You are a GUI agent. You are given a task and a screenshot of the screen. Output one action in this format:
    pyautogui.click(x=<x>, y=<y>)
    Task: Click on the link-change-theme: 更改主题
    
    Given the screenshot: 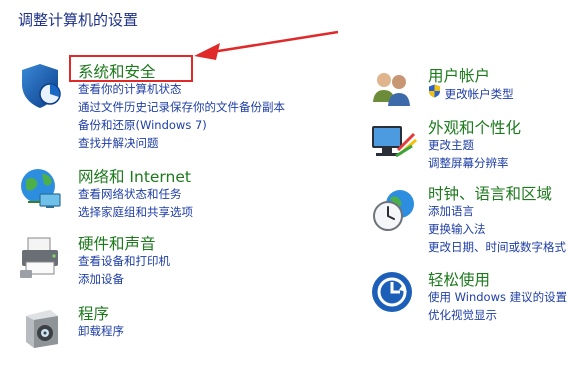 What is the action you would take?
    pyautogui.click(x=468, y=145)
    